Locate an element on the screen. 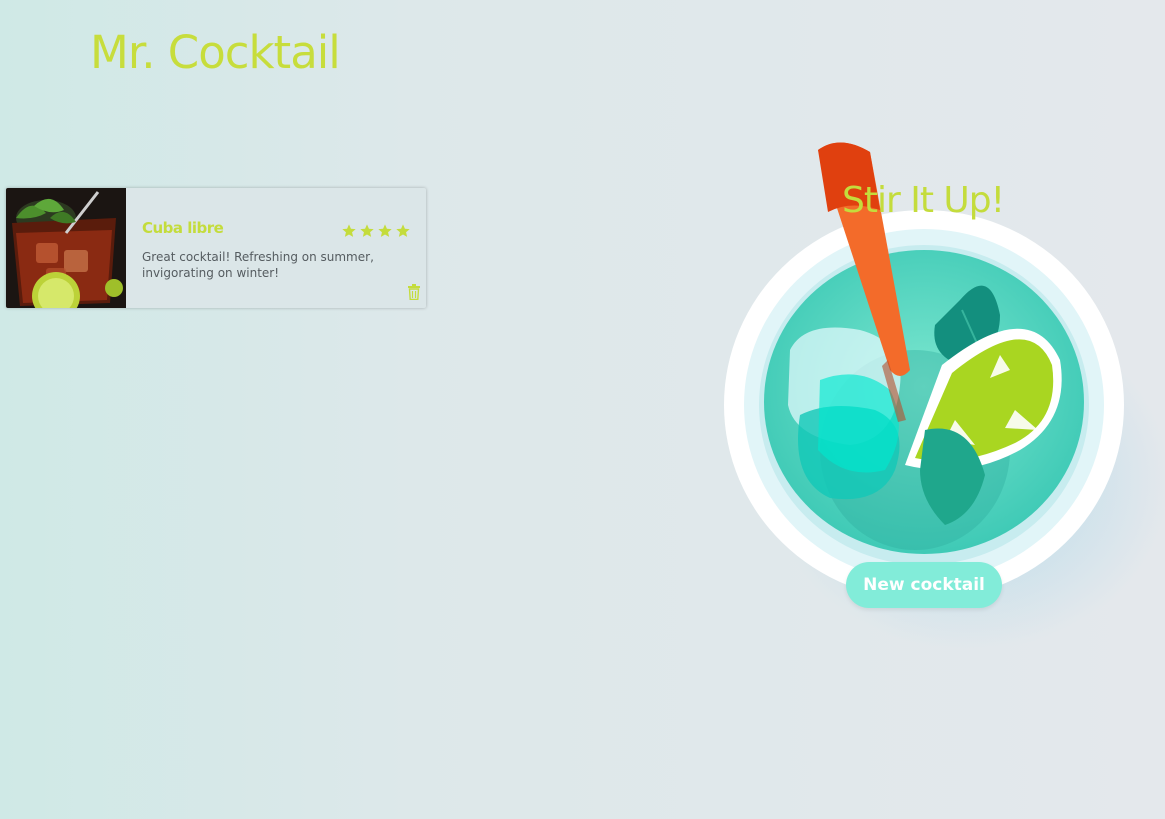  cocktail-name: Cuba libre is located at coordinates (183, 228).